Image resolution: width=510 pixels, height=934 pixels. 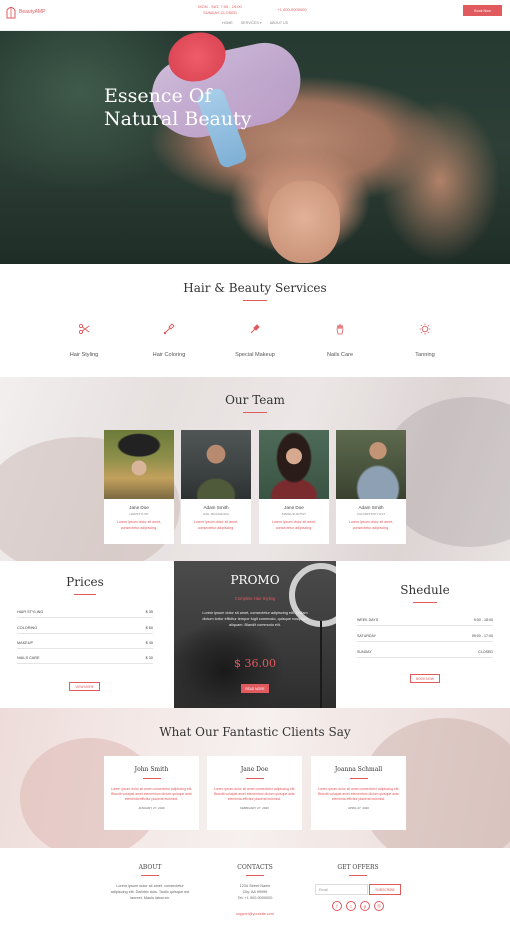 What do you see at coordinates (139, 514) in the screenshot?
I see `member-role: HAIRSTYLIST` at bounding box center [139, 514].